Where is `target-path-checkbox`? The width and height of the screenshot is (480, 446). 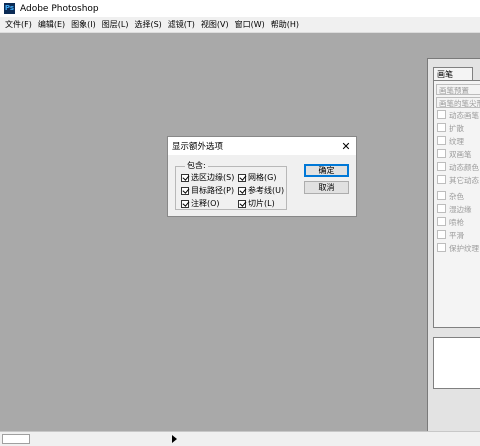 target-path-checkbox is located at coordinates (185, 190).